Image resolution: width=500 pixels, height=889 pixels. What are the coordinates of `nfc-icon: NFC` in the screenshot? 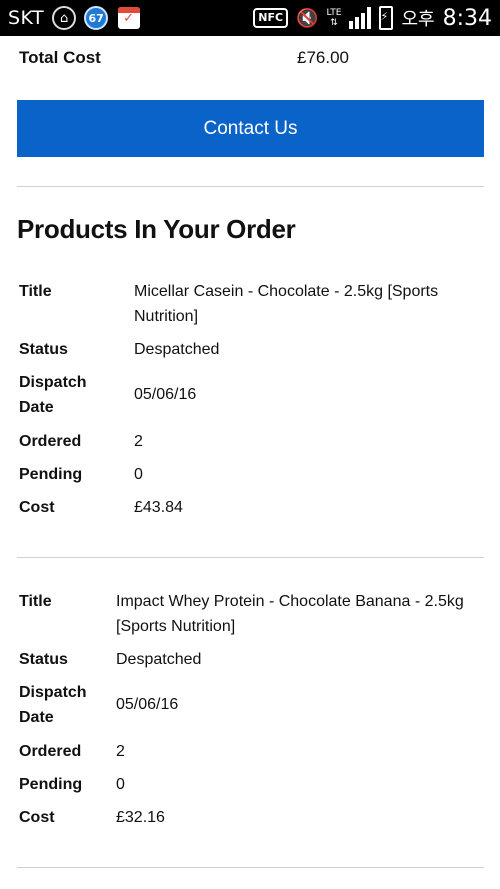 It's located at (271, 18).